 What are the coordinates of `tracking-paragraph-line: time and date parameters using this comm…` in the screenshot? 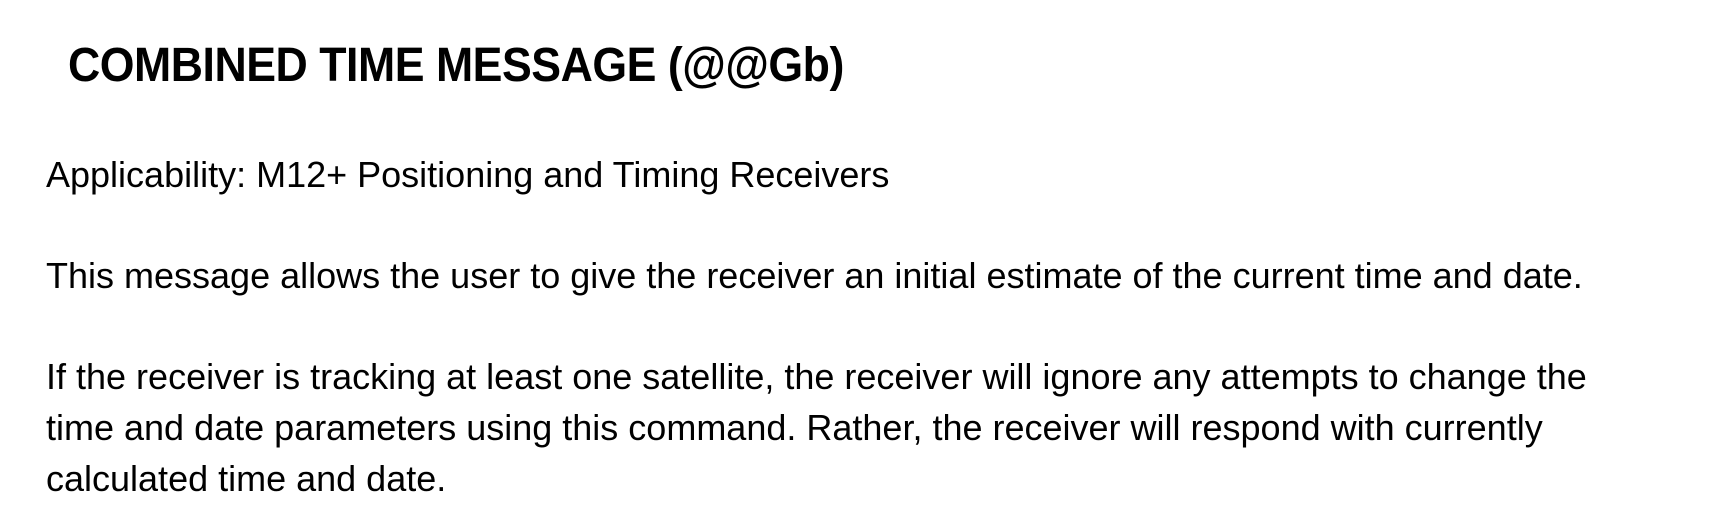 It's located at (794, 427).